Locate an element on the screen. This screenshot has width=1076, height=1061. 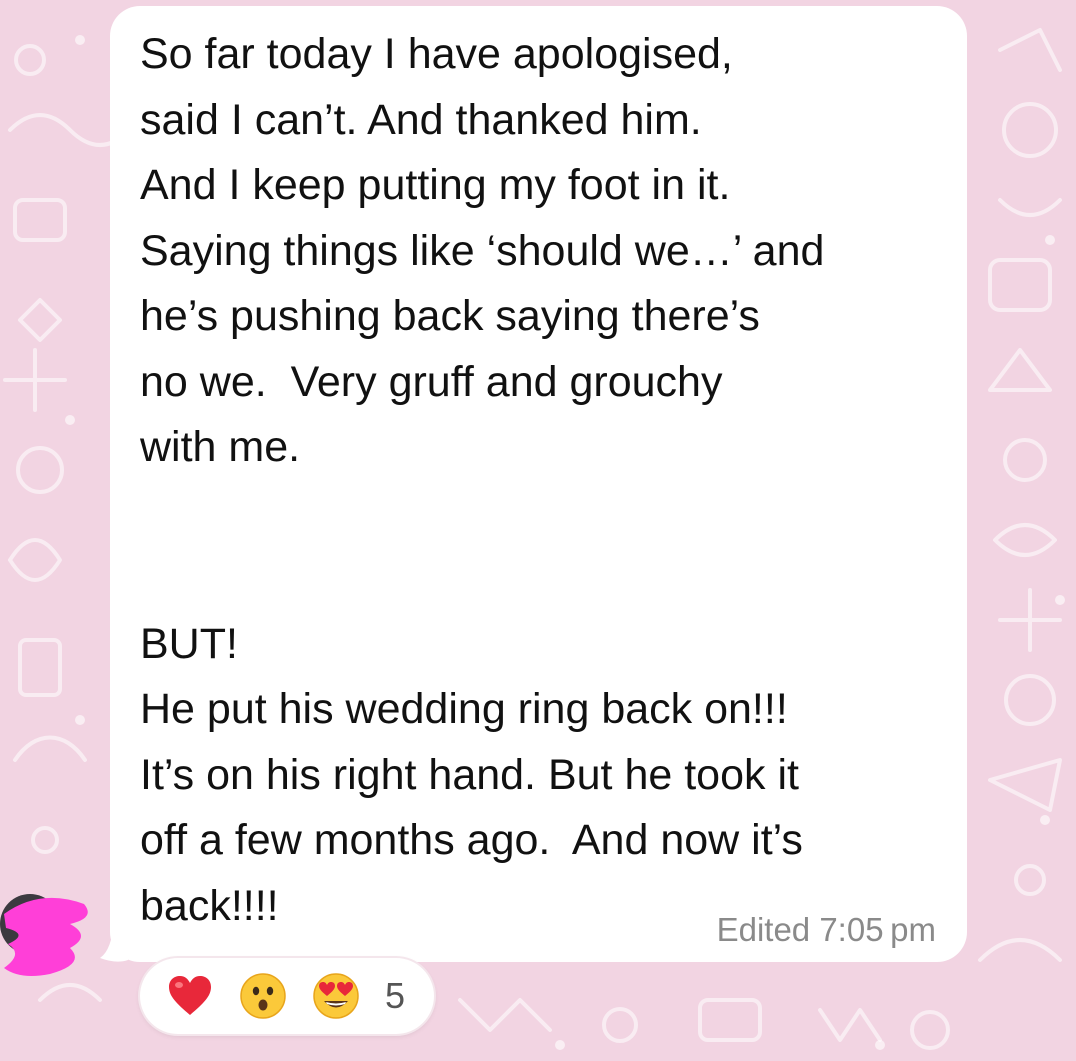
reaction-count: 5 is located at coordinates (395, 995).